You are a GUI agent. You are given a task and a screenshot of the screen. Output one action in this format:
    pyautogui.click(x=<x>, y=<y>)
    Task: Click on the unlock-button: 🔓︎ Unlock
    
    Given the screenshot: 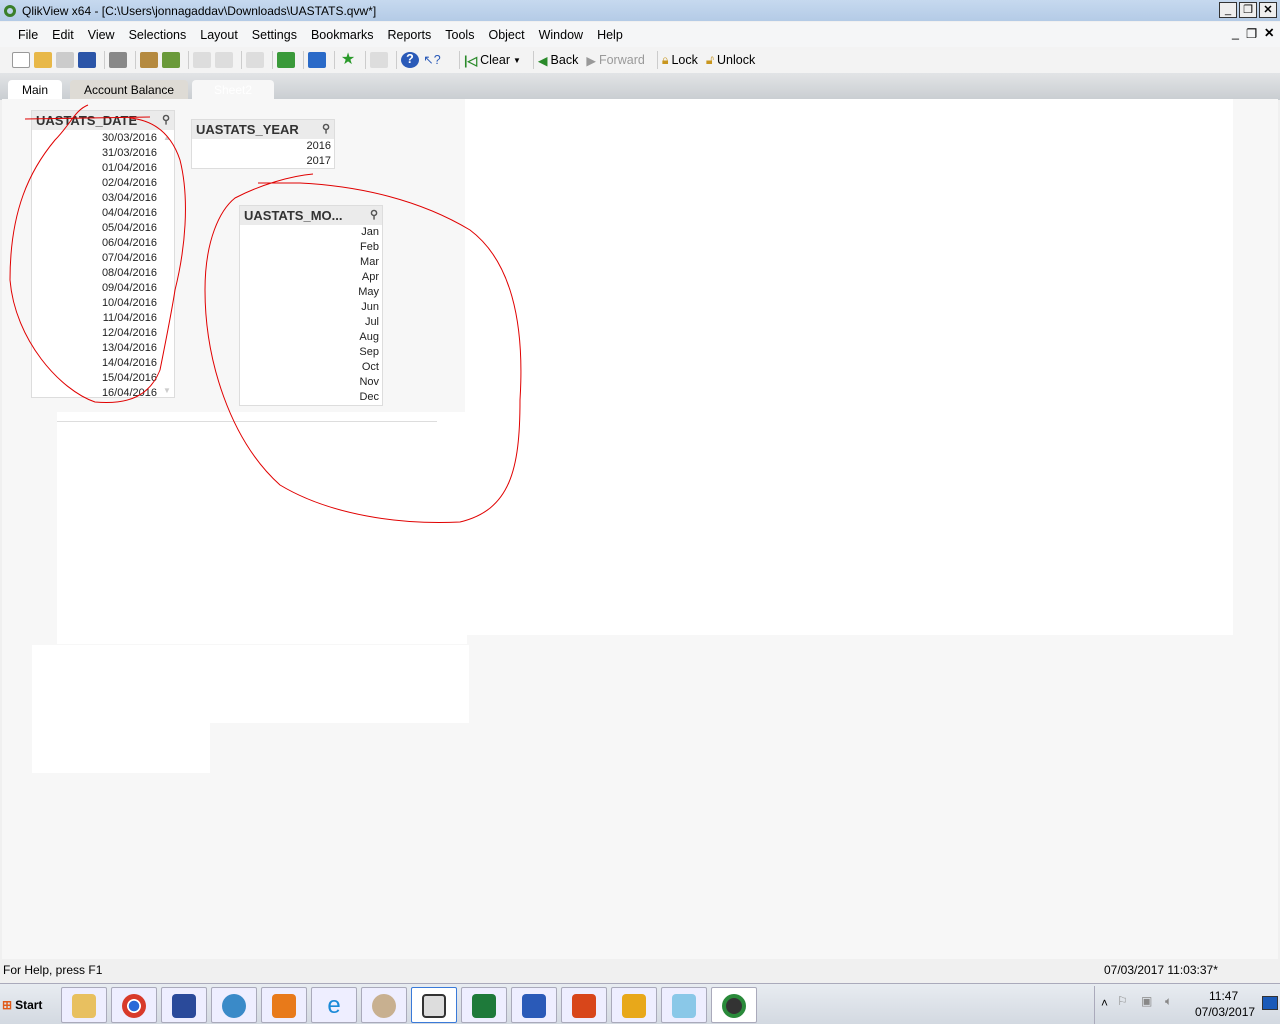 What is the action you would take?
    pyautogui.click(x=730, y=60)
    